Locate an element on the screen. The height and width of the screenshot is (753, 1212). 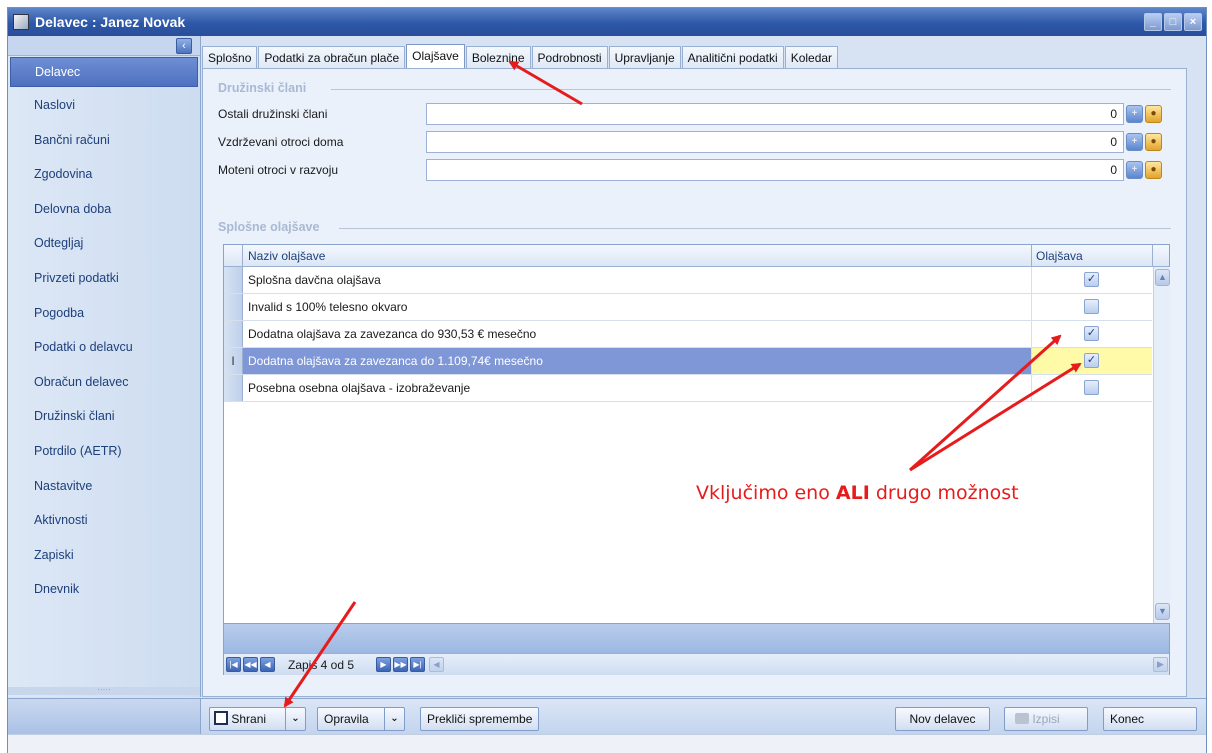
scroll-down-icon: ▼ is located at coordinates (1162, 611).